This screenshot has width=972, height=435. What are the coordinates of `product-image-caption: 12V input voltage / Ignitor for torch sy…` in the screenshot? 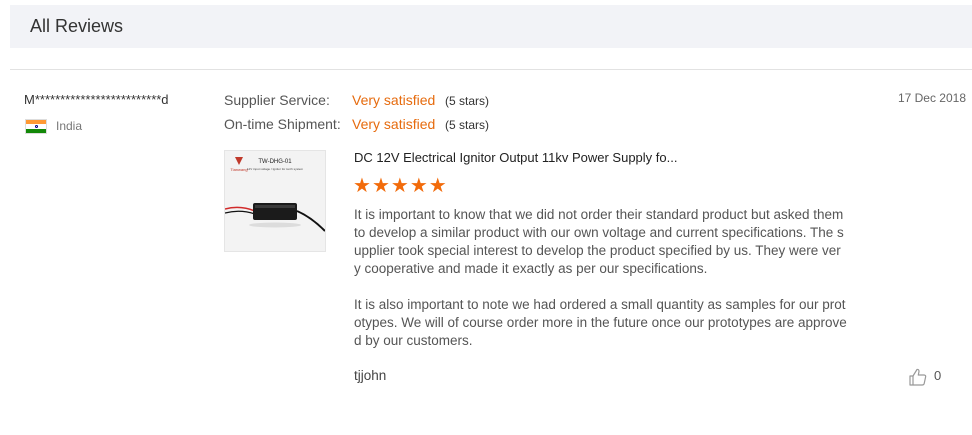 It's located at (275, 169).